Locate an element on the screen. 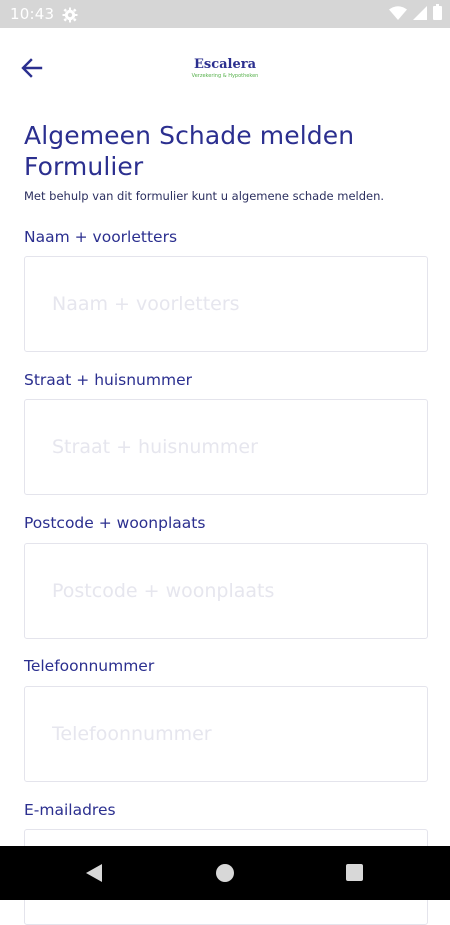  system-nav-bar is located at coordinates (225, 873).